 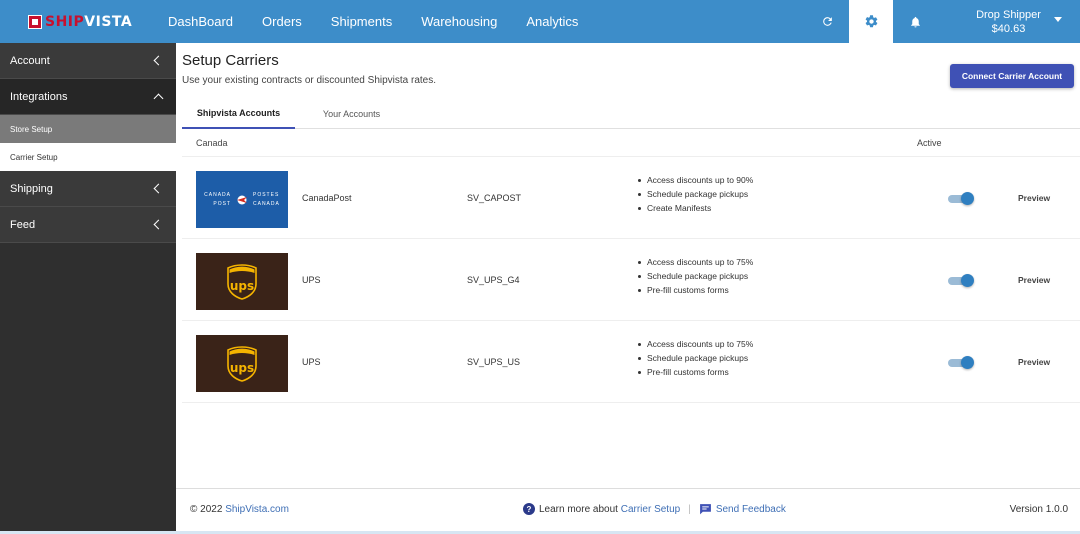 What do you see at coordinates (1008, 28) in the screenshot?
I see `user-balance: $40.63` at bounding box center [1008, 28].